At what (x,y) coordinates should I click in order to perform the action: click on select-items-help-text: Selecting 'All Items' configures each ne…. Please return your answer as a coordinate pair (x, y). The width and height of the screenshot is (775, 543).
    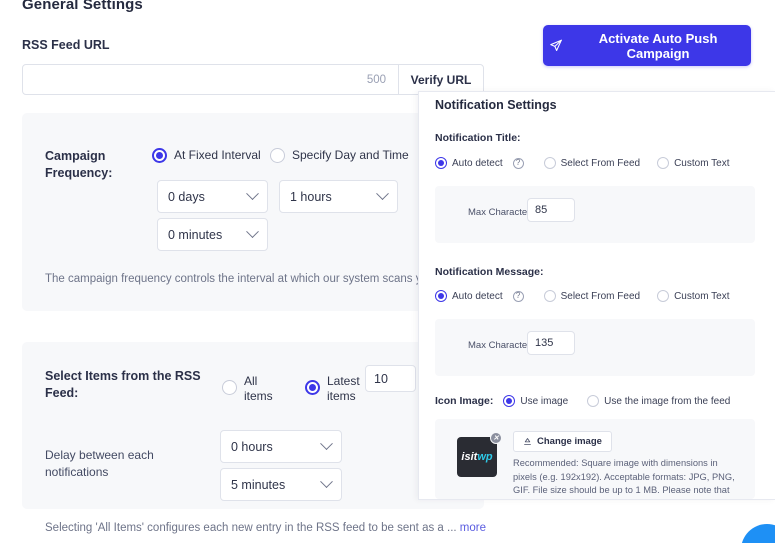
    Looking at the image, I should click on (265, 528).